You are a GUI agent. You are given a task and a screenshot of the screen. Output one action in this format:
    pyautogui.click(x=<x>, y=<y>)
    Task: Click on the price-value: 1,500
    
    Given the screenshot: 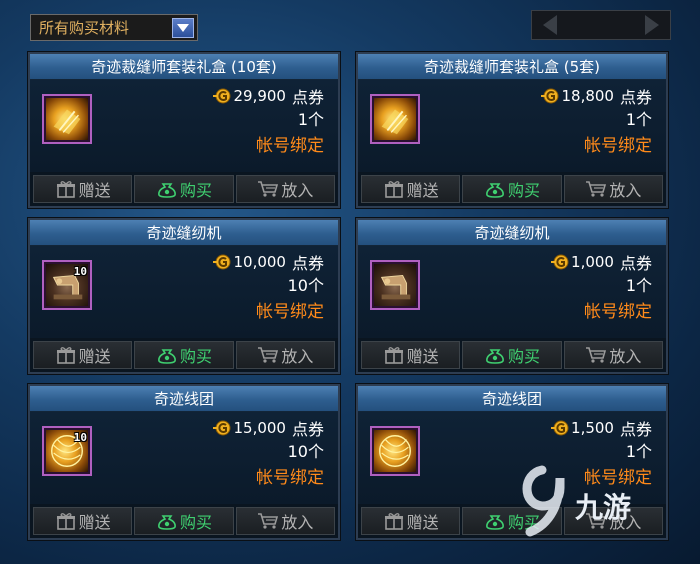 What is the action you would take?
    pyautogui.click(x=592, y=428)
    